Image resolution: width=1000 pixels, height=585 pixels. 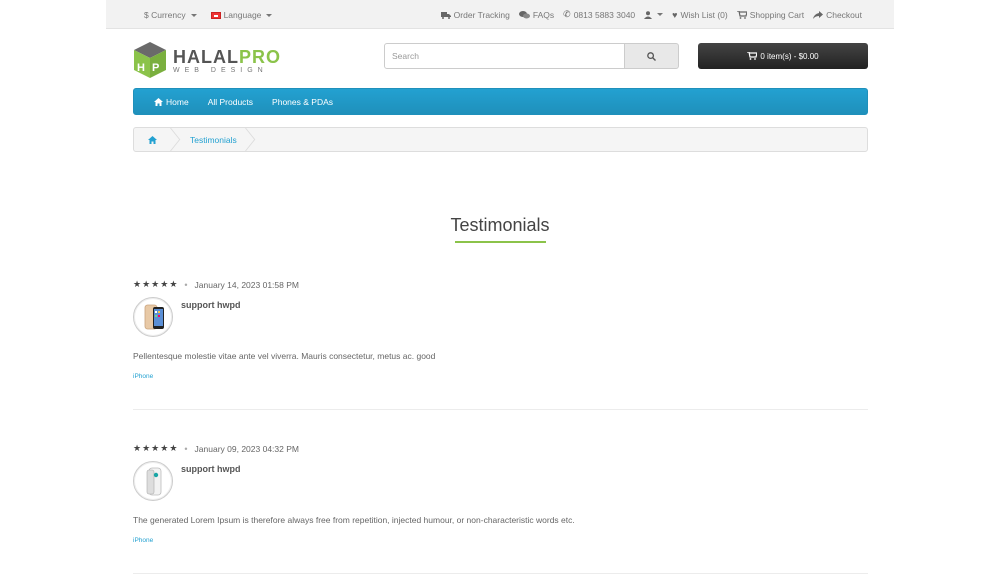 I want to click on phone-icon: ✆, so click(x=567, y=14).